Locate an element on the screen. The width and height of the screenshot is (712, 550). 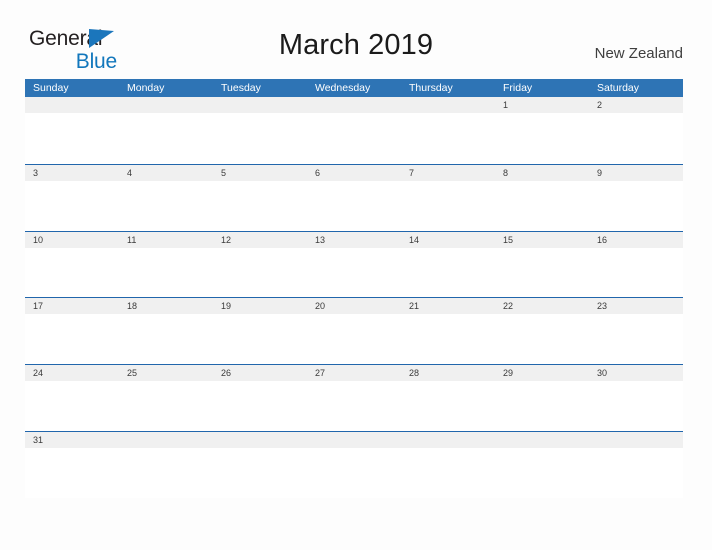
weekday-wednesday: Wednesday is located at coordinates (343, 88).